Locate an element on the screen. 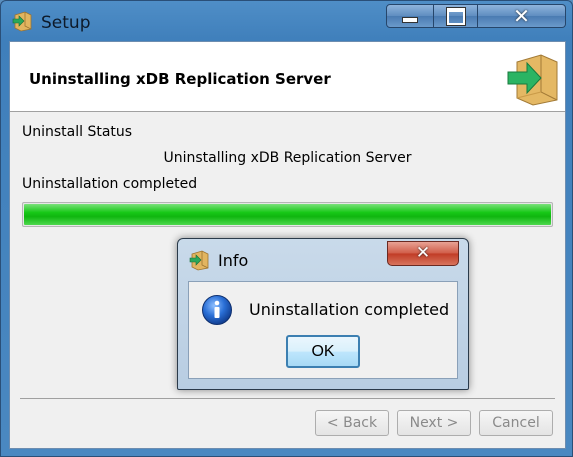  caption-buttons: ✕ is located at coordinates (476, 17).